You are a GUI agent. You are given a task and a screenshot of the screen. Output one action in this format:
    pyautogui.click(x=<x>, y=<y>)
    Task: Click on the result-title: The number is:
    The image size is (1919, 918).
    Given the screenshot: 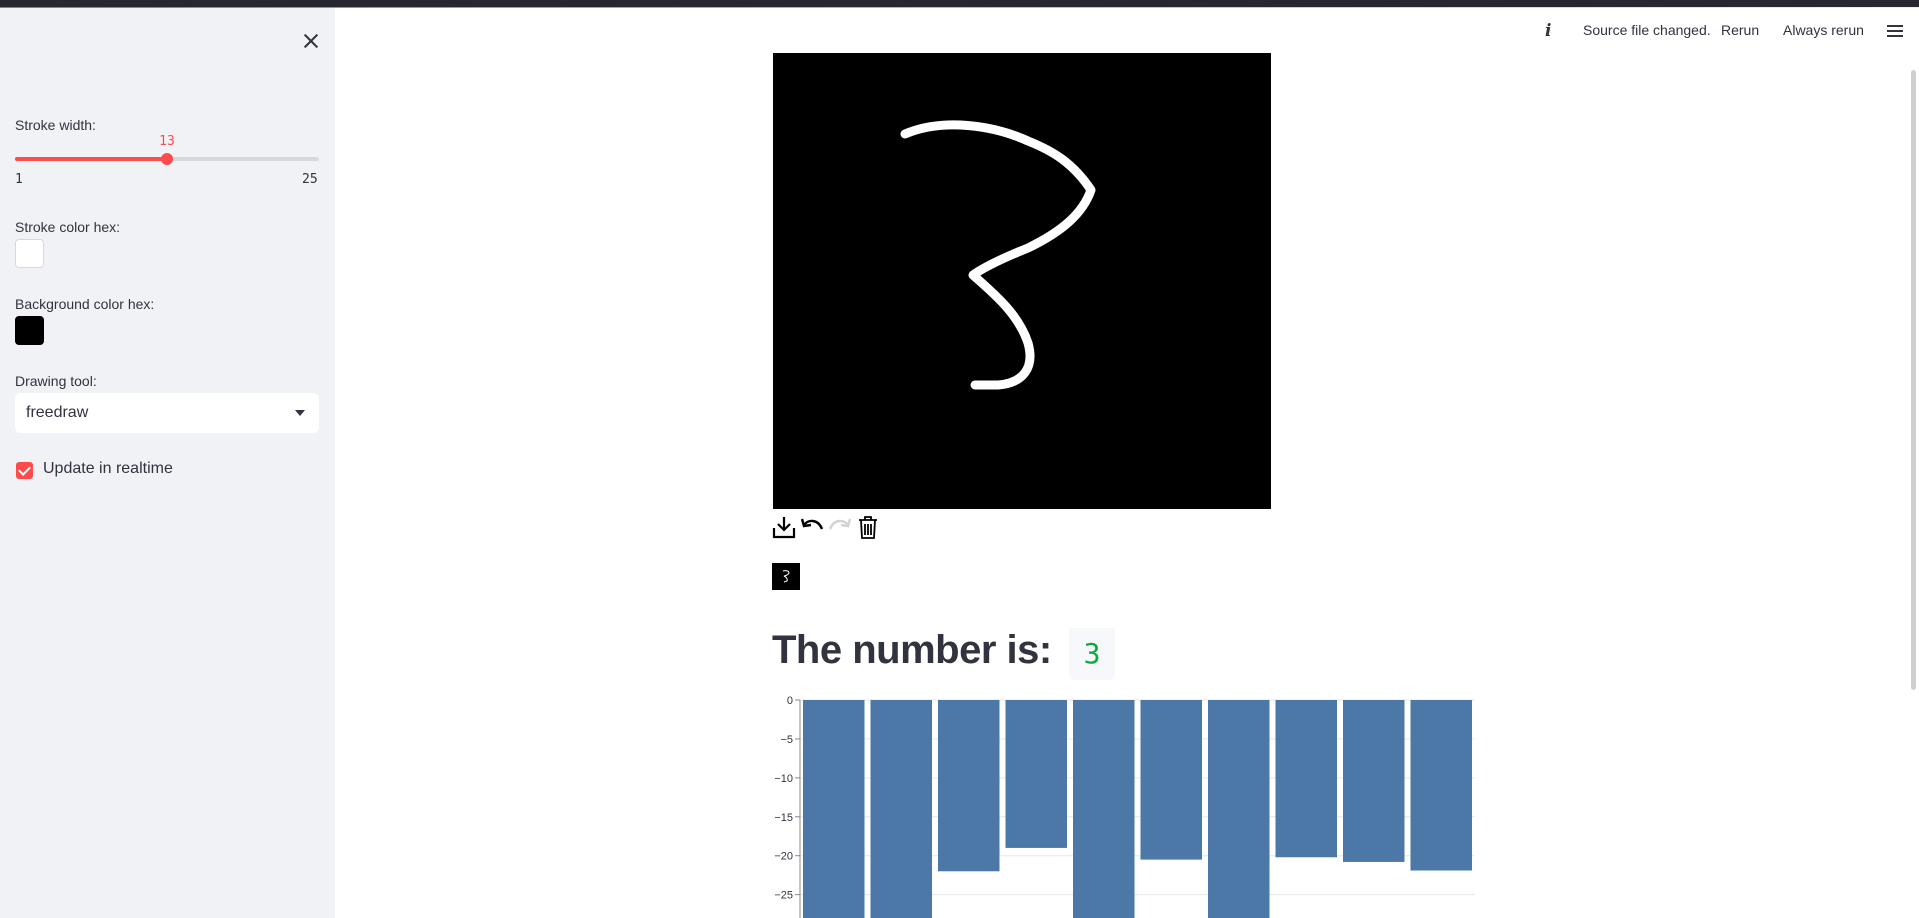 What is the action you would take?
    pyautogui.click(x=912, y=650)
    